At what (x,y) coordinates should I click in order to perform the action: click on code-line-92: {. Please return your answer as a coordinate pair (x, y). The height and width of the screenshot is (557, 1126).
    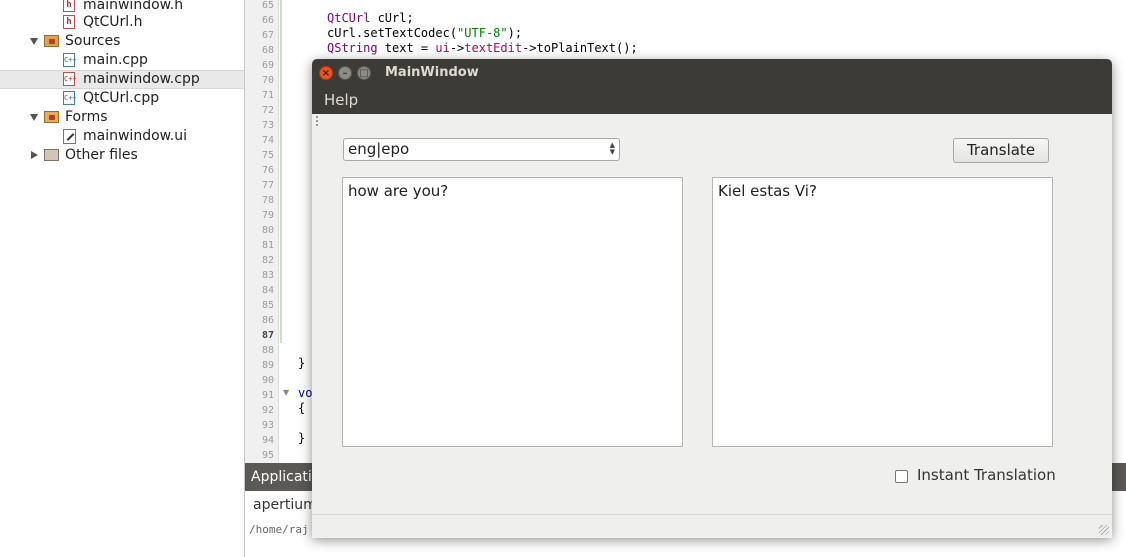
    Looking at the image, I should click on (301, 408).